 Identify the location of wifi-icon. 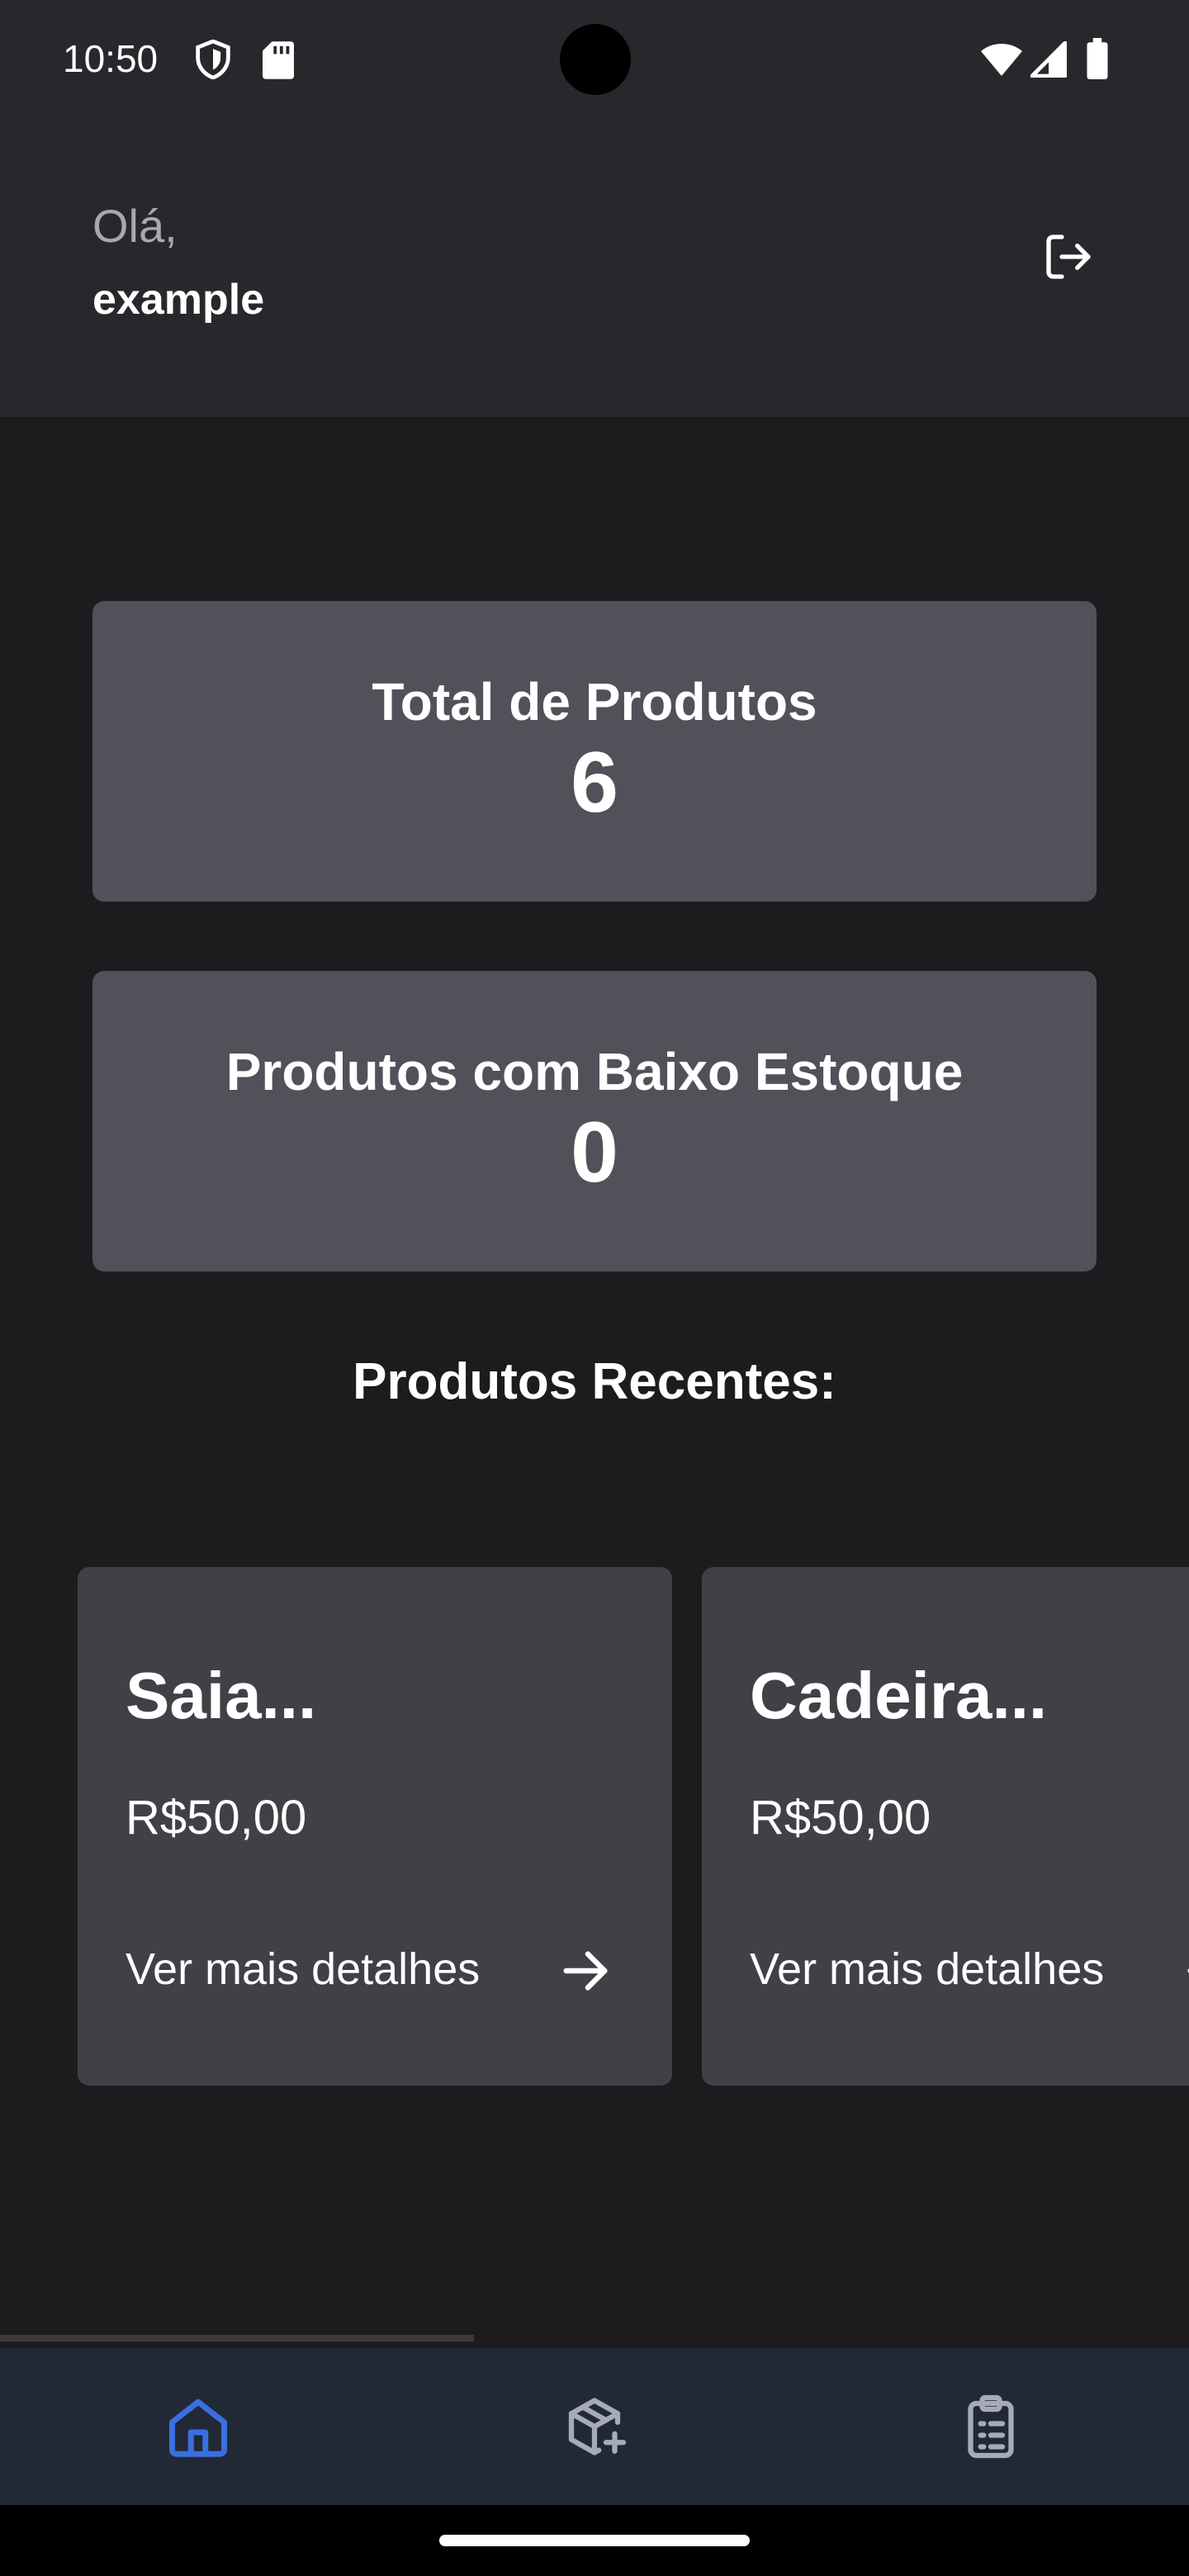
(1001, 60).